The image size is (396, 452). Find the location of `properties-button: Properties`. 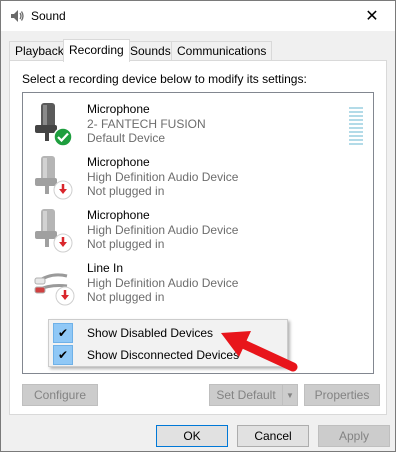

properties-button: Properties is located at coordinates (342, 395).